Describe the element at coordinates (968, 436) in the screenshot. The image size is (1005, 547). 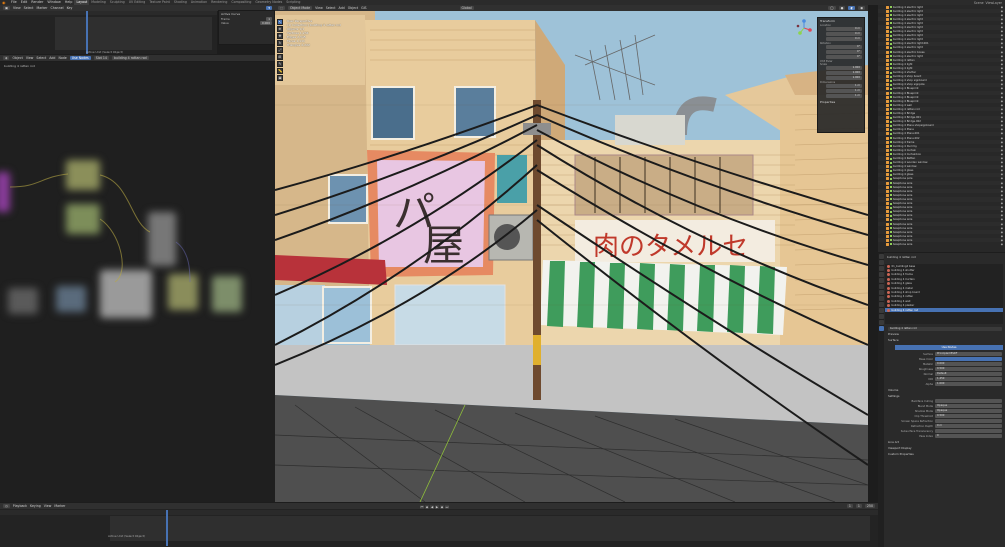
I see `property-field: 0` at that location.